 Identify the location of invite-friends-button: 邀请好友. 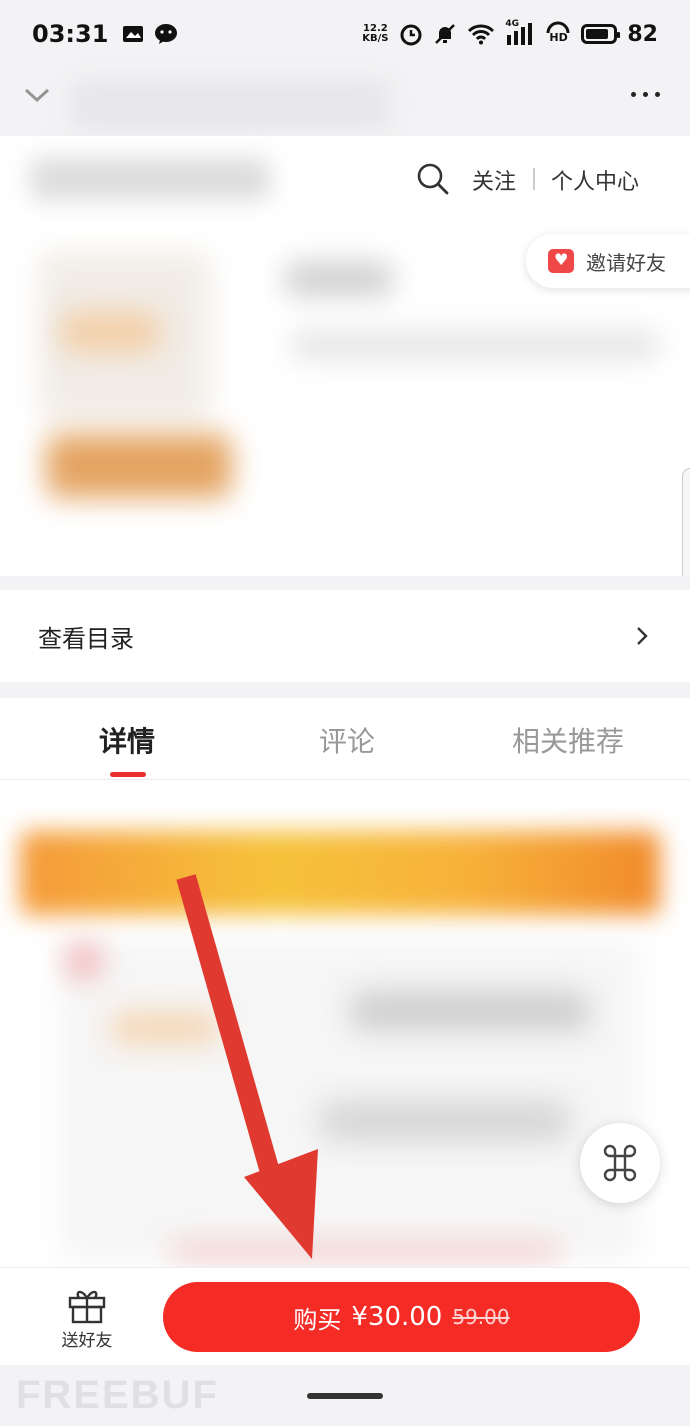
(608, 261).